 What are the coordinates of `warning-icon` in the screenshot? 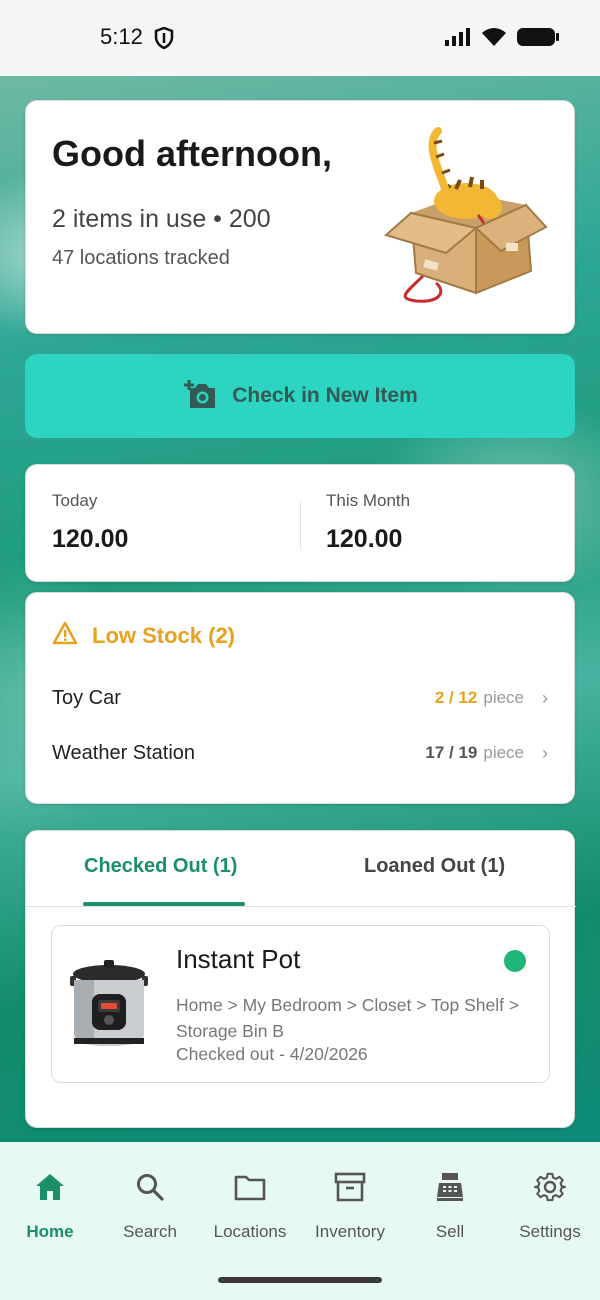 It's located at (65, 635).